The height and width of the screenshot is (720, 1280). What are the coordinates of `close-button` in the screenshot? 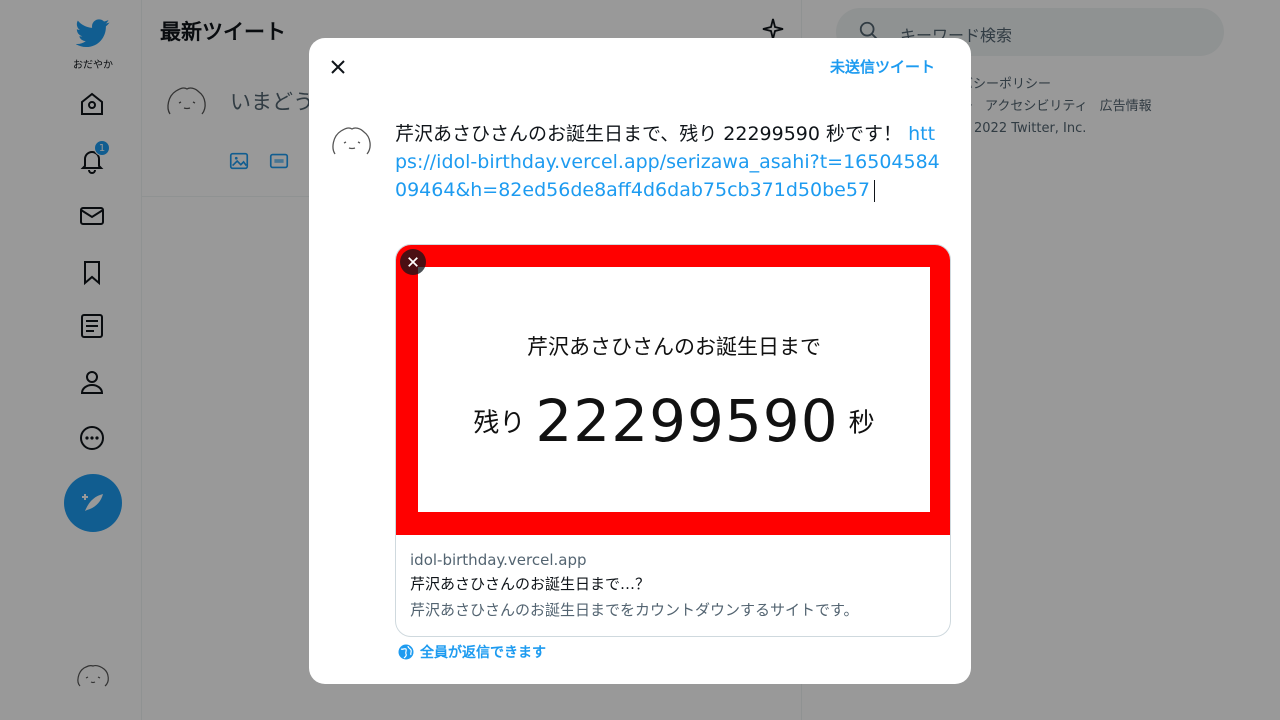 It's located at (338, 67).